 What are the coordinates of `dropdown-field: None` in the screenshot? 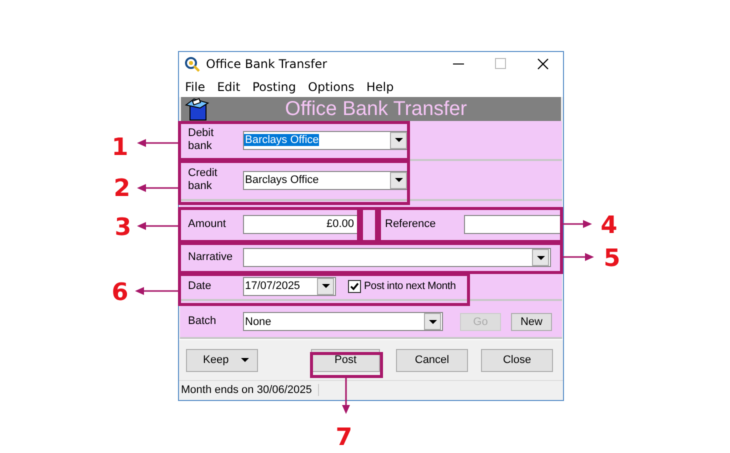 It's located at (343, 321).